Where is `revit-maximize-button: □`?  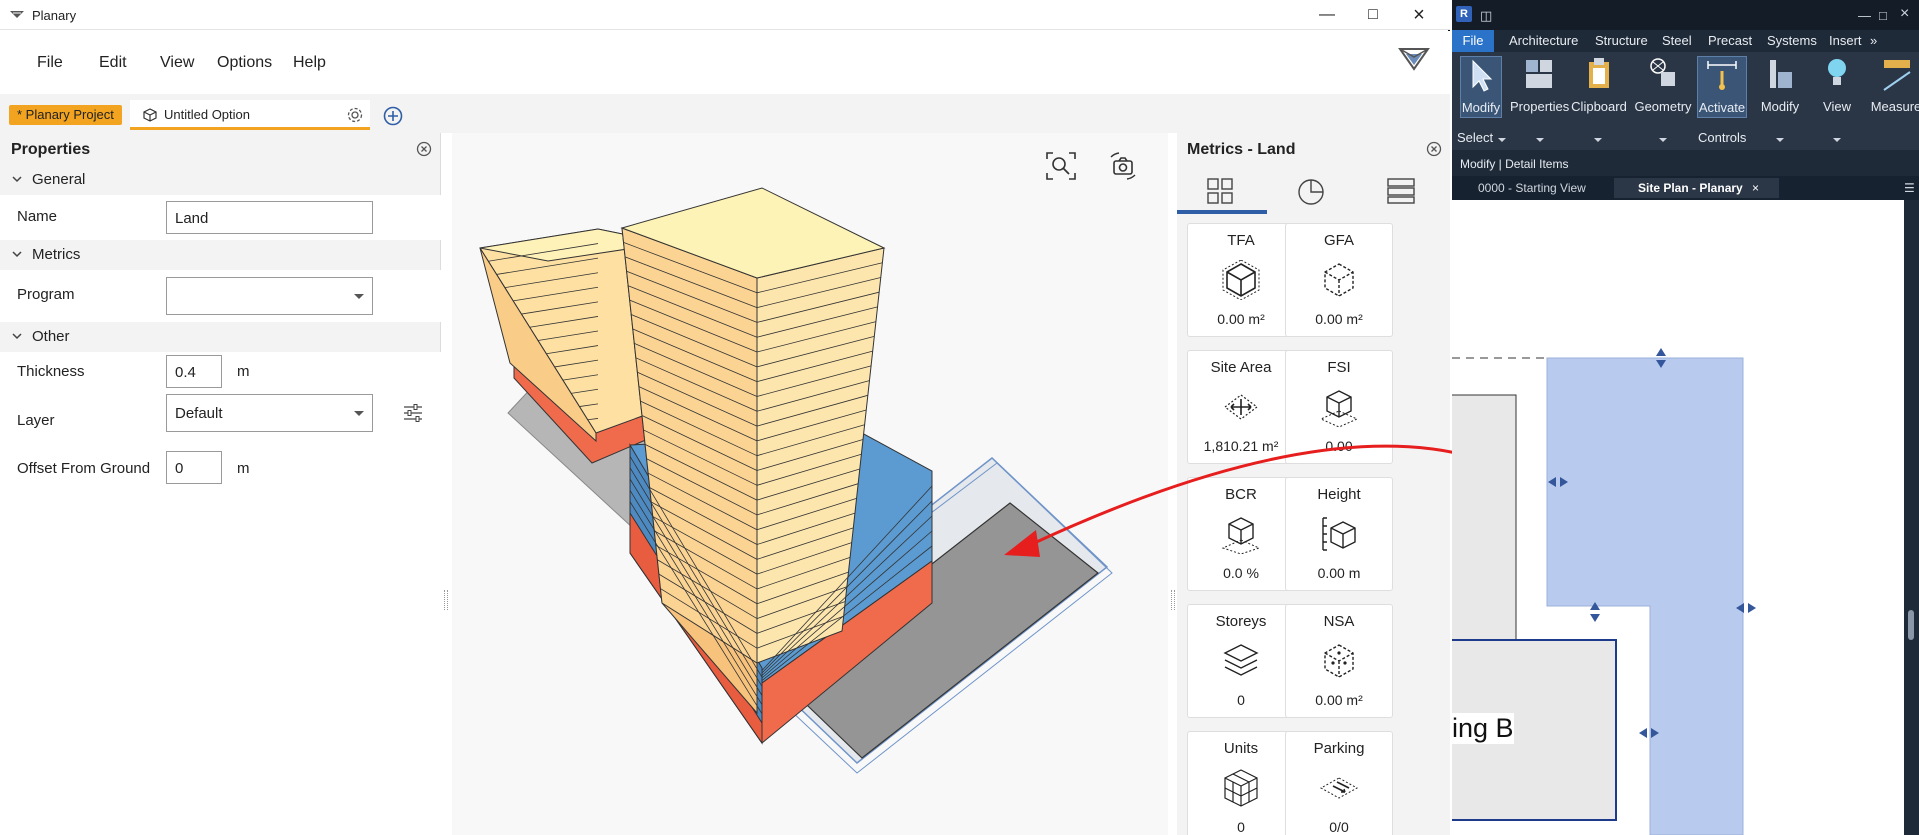 revit-maximize-button: □ is located at coordinates (1883, 15).